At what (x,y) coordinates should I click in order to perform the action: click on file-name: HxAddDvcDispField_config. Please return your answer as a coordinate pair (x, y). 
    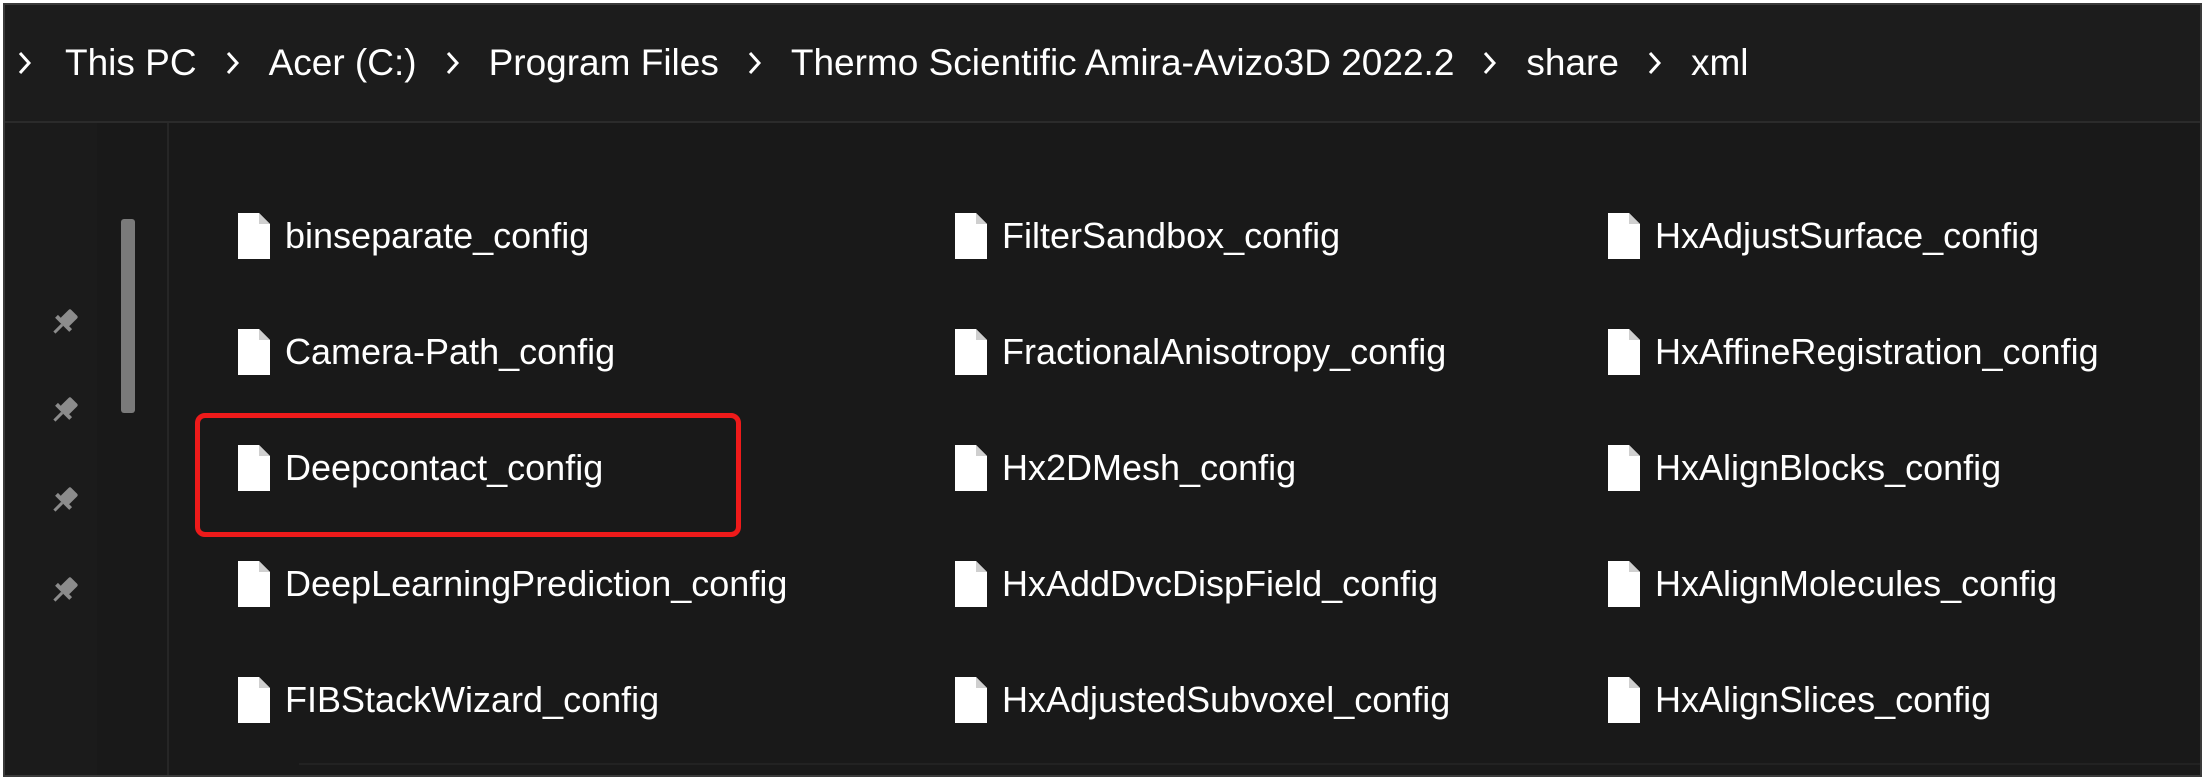
    Looking at the image, I should click on (1220, 583).